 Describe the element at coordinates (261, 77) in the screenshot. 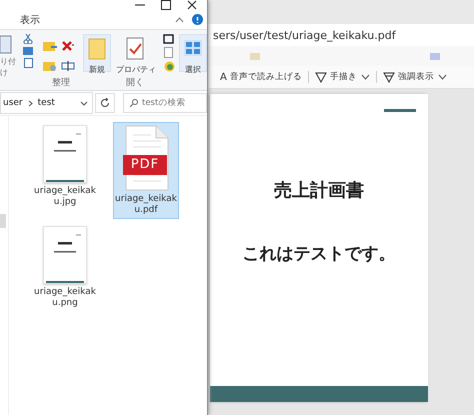

I see `read-aloud-button: A 音声で読み上げる` at that location.